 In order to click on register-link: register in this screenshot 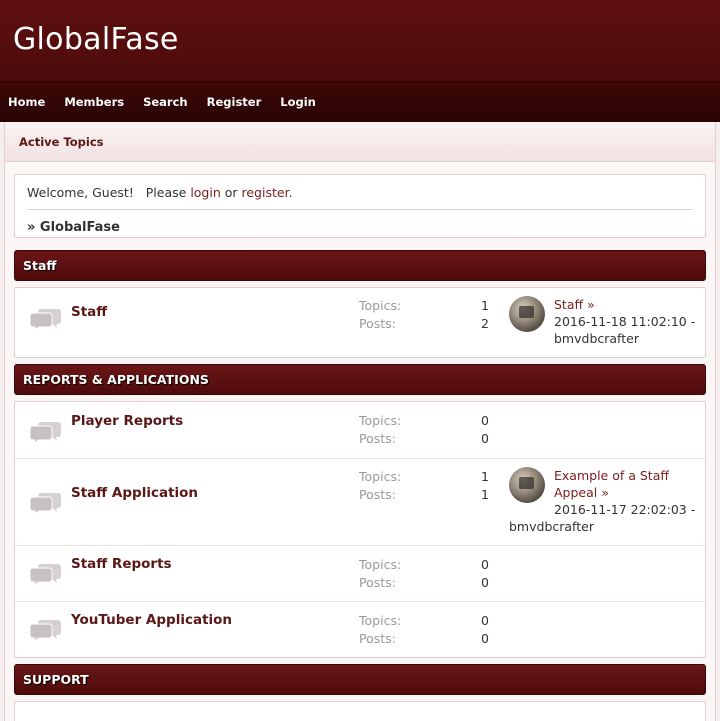, I will do `click(265, 192)`.